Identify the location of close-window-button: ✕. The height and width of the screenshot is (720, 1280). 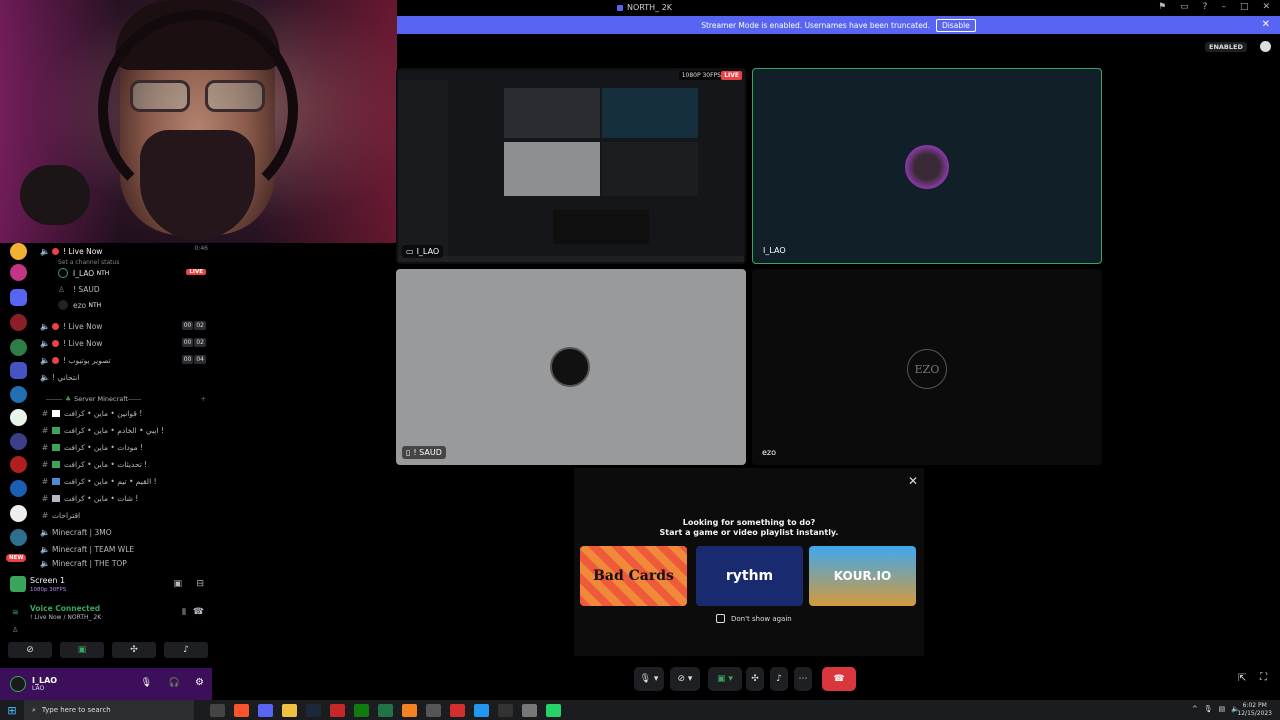
(1266, 7).